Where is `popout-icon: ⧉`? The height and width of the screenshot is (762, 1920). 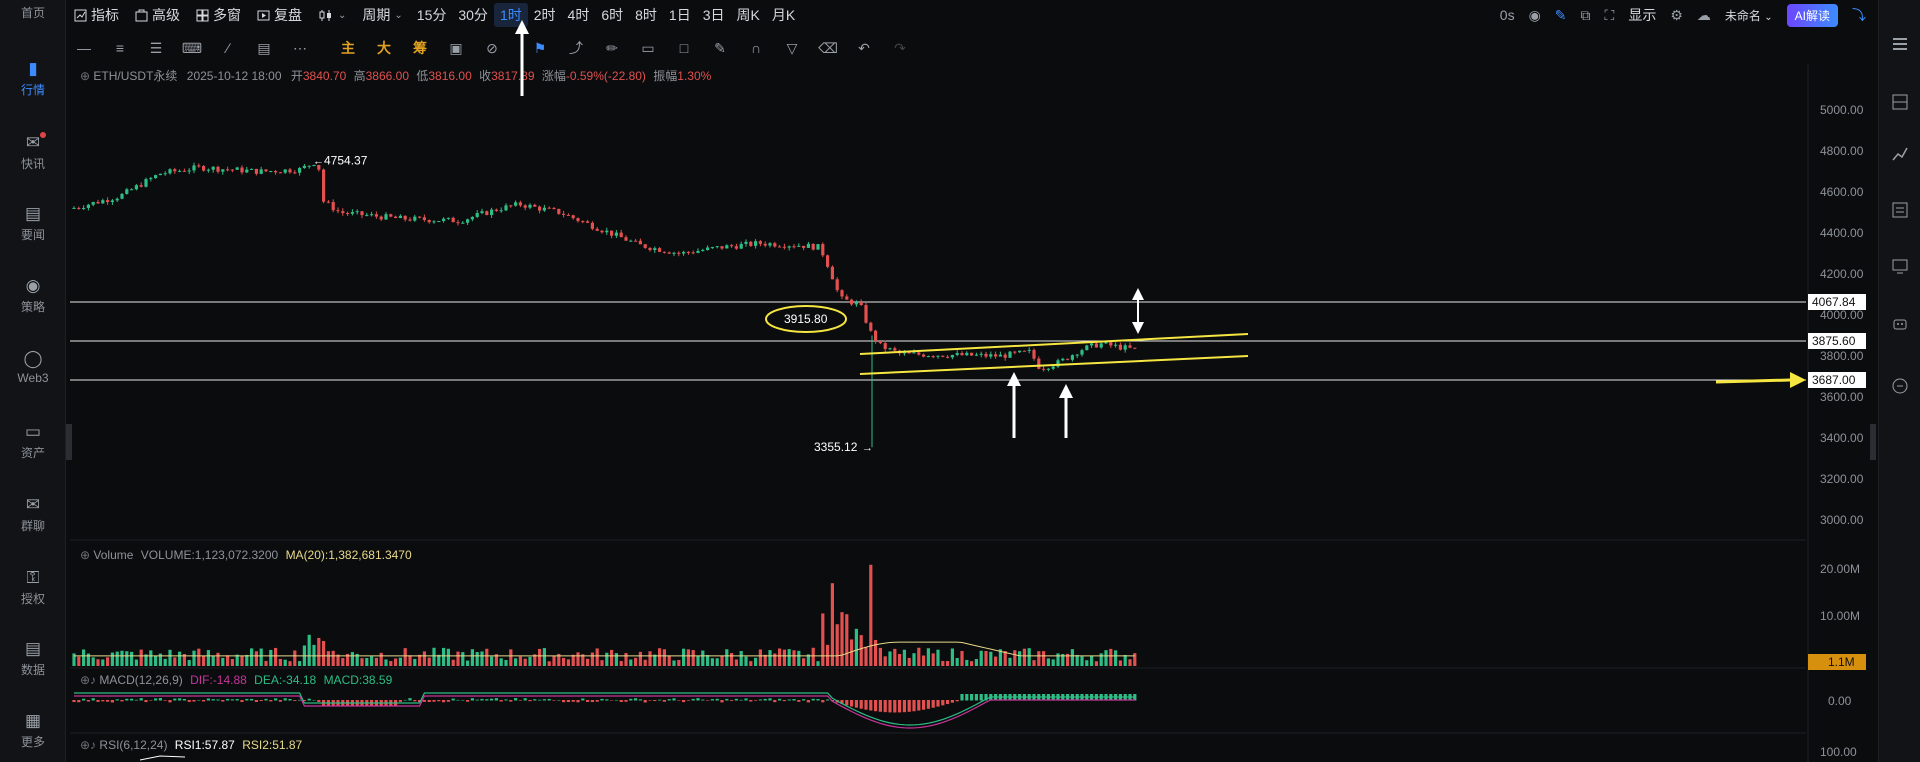 popout-icon: ⧉ is located at coordinates (1586, 15).